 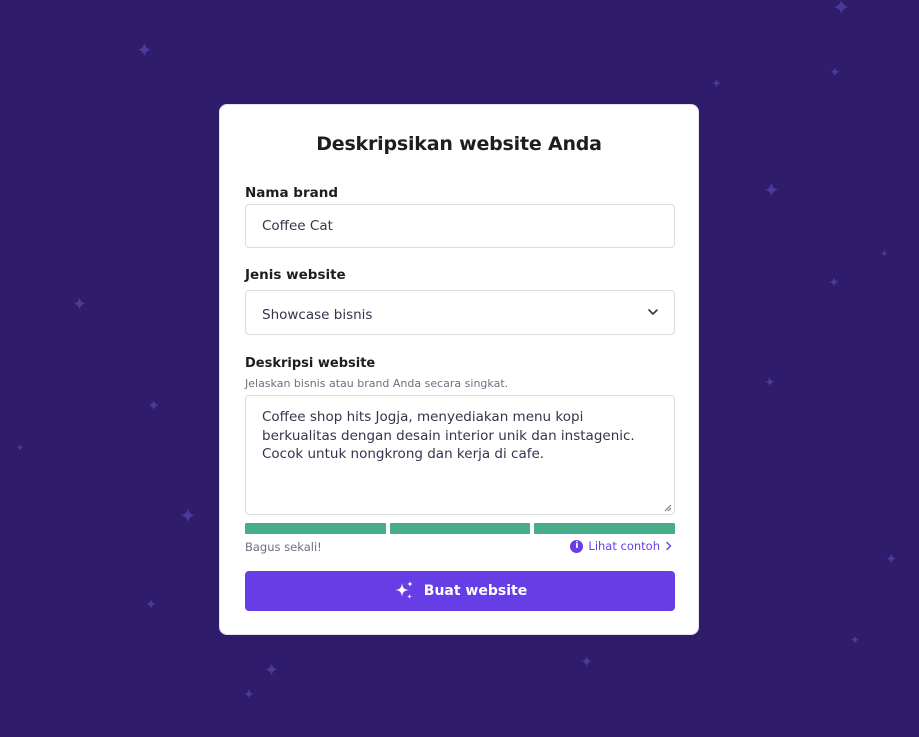 I want to click on website-type-select: Showcase bisnis, so click(x=460, y=312).